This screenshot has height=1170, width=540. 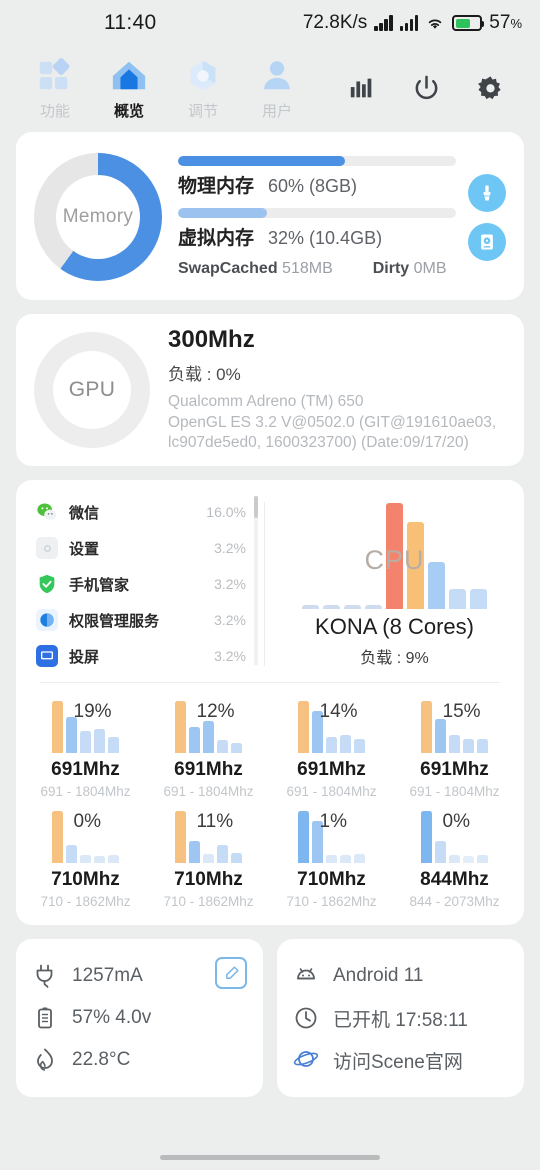 What do you see at coordinates (231, 973) in the screenshot?
I see `edit-pencil-icon` at bounding box center [231, 973].